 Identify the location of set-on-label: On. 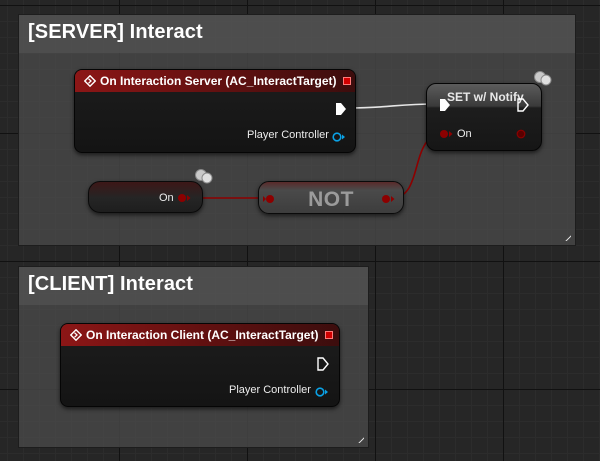
(464, 134).